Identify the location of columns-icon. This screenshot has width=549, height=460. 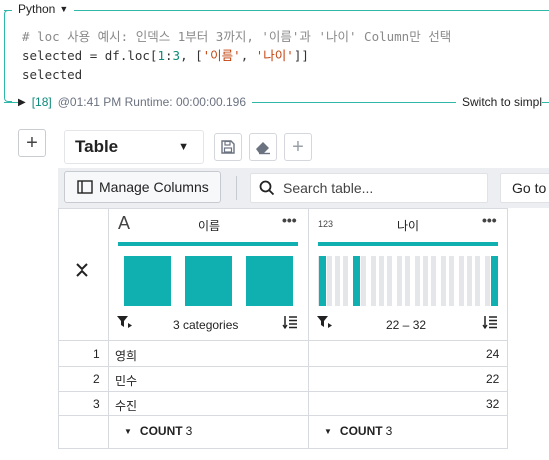
(85, 187).